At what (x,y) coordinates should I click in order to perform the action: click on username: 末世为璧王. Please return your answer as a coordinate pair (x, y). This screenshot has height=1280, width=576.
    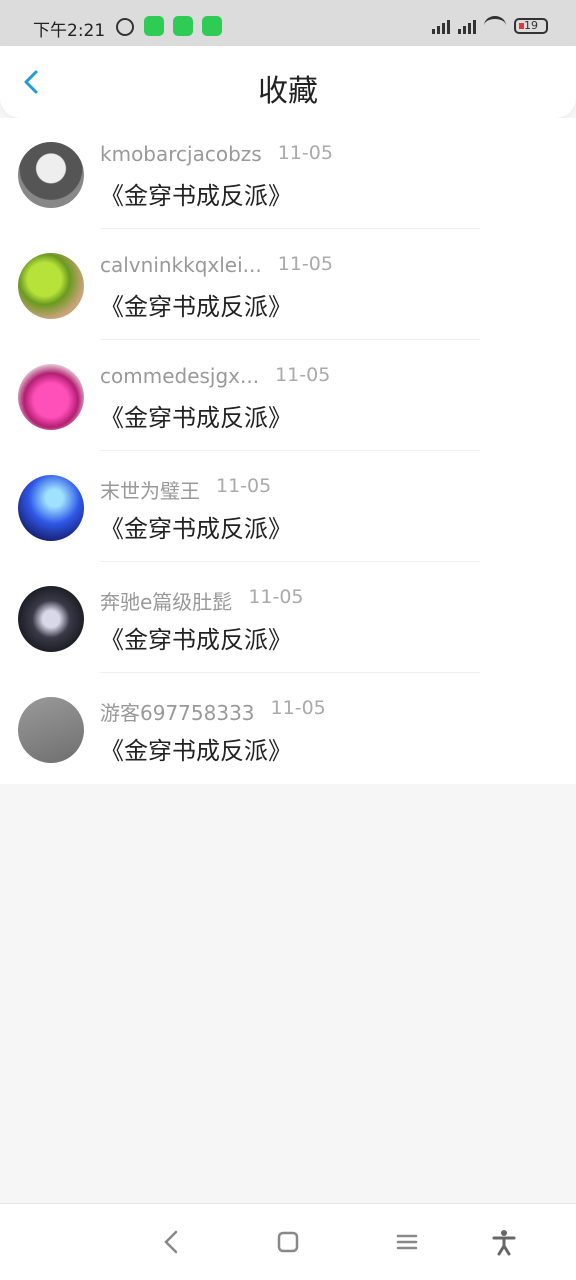
    Looking at the image, I should click on (150, 491).